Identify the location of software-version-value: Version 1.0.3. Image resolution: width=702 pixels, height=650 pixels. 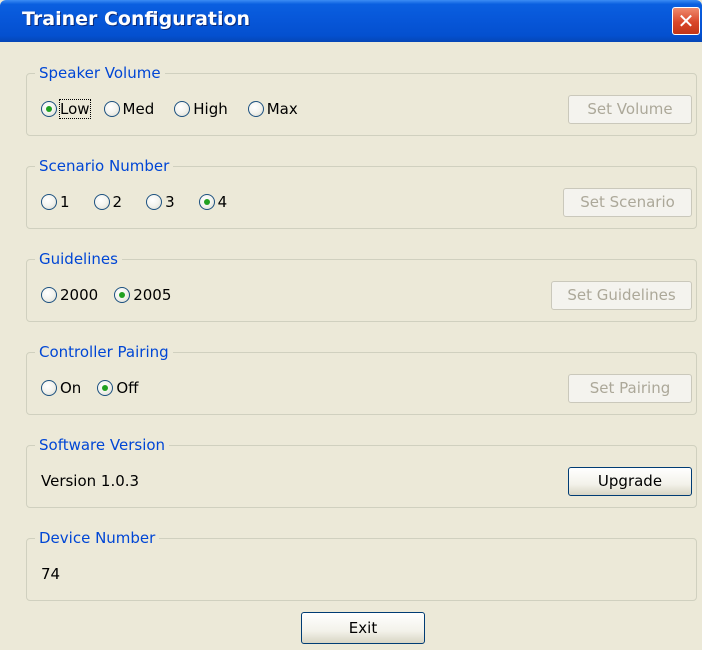
(90, 481).